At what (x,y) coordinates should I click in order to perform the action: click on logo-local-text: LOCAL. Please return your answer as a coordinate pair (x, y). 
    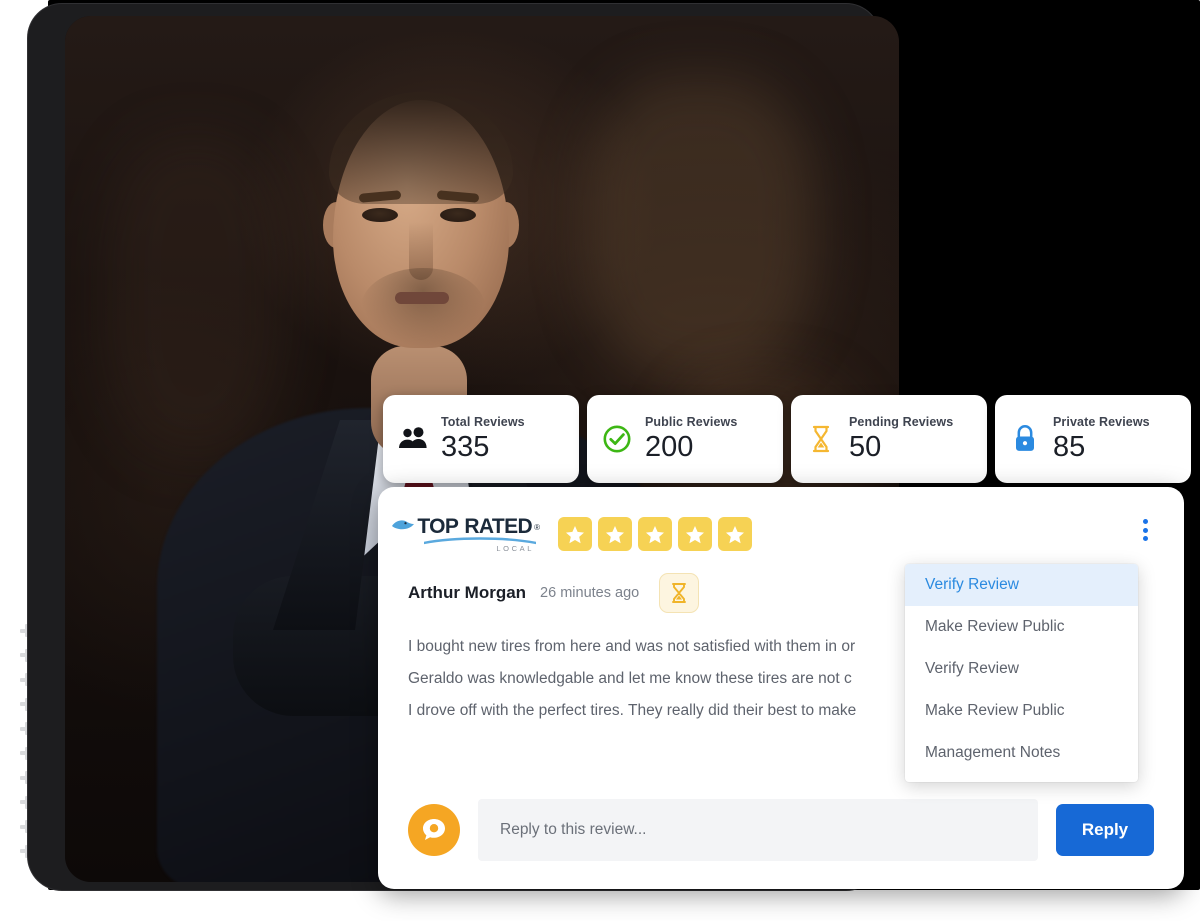
    Looking at the image, I should click on (515, 548).